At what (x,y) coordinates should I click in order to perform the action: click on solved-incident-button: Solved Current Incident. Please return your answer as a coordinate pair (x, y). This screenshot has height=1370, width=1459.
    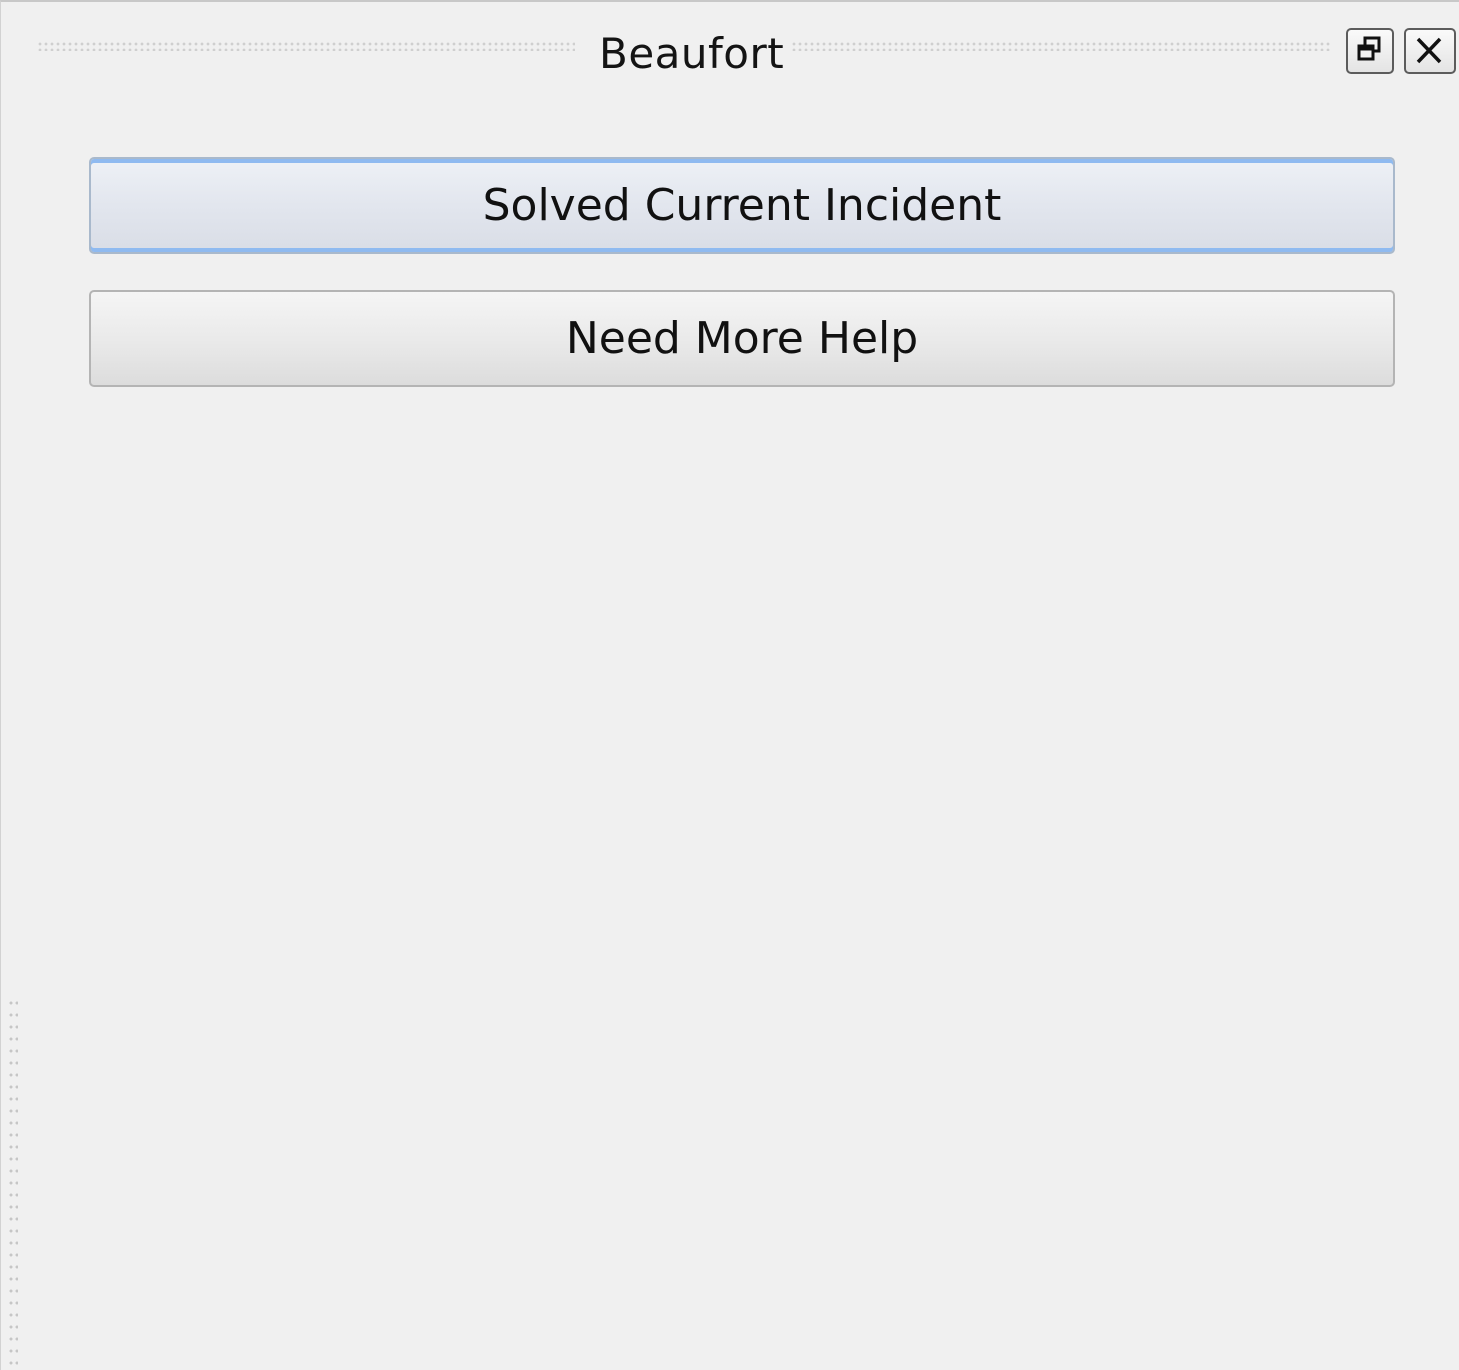
    Looking at the image, I should click on (742, 205).